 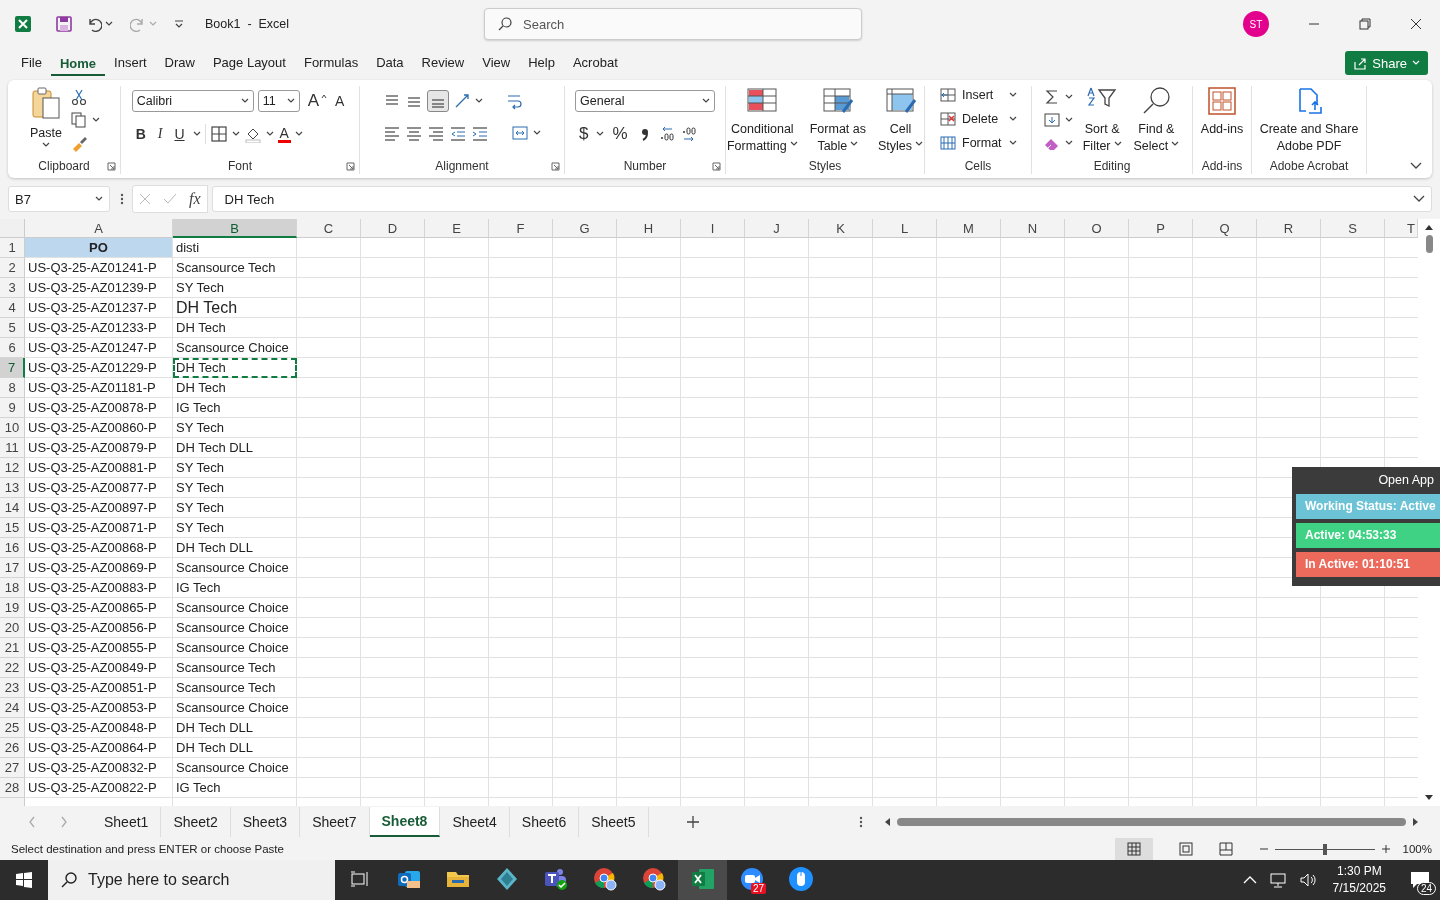 What do you see at coordinates (837, 120) in the screenshot?
I see `style-button: Format as Table` at bounding box center [837, 120].